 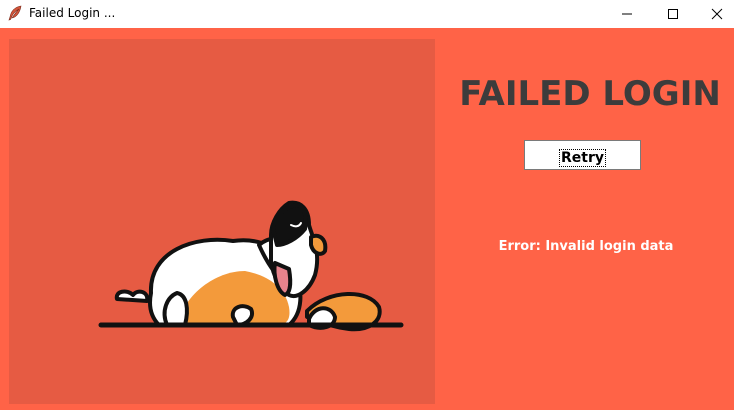 What do you see at coordinates (590, 94) in the screenshot?
I see `page-title: FAILED LOGIN` at bounding box center [590, 94].